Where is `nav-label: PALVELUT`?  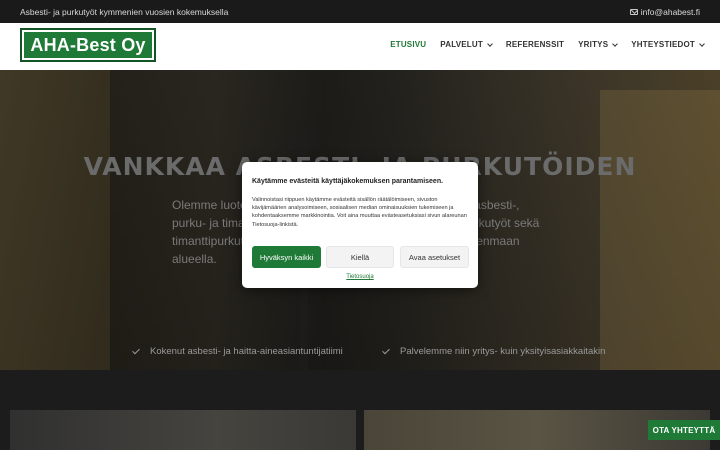 nav-label: PALVELUT is located at coordinates (461, 44).